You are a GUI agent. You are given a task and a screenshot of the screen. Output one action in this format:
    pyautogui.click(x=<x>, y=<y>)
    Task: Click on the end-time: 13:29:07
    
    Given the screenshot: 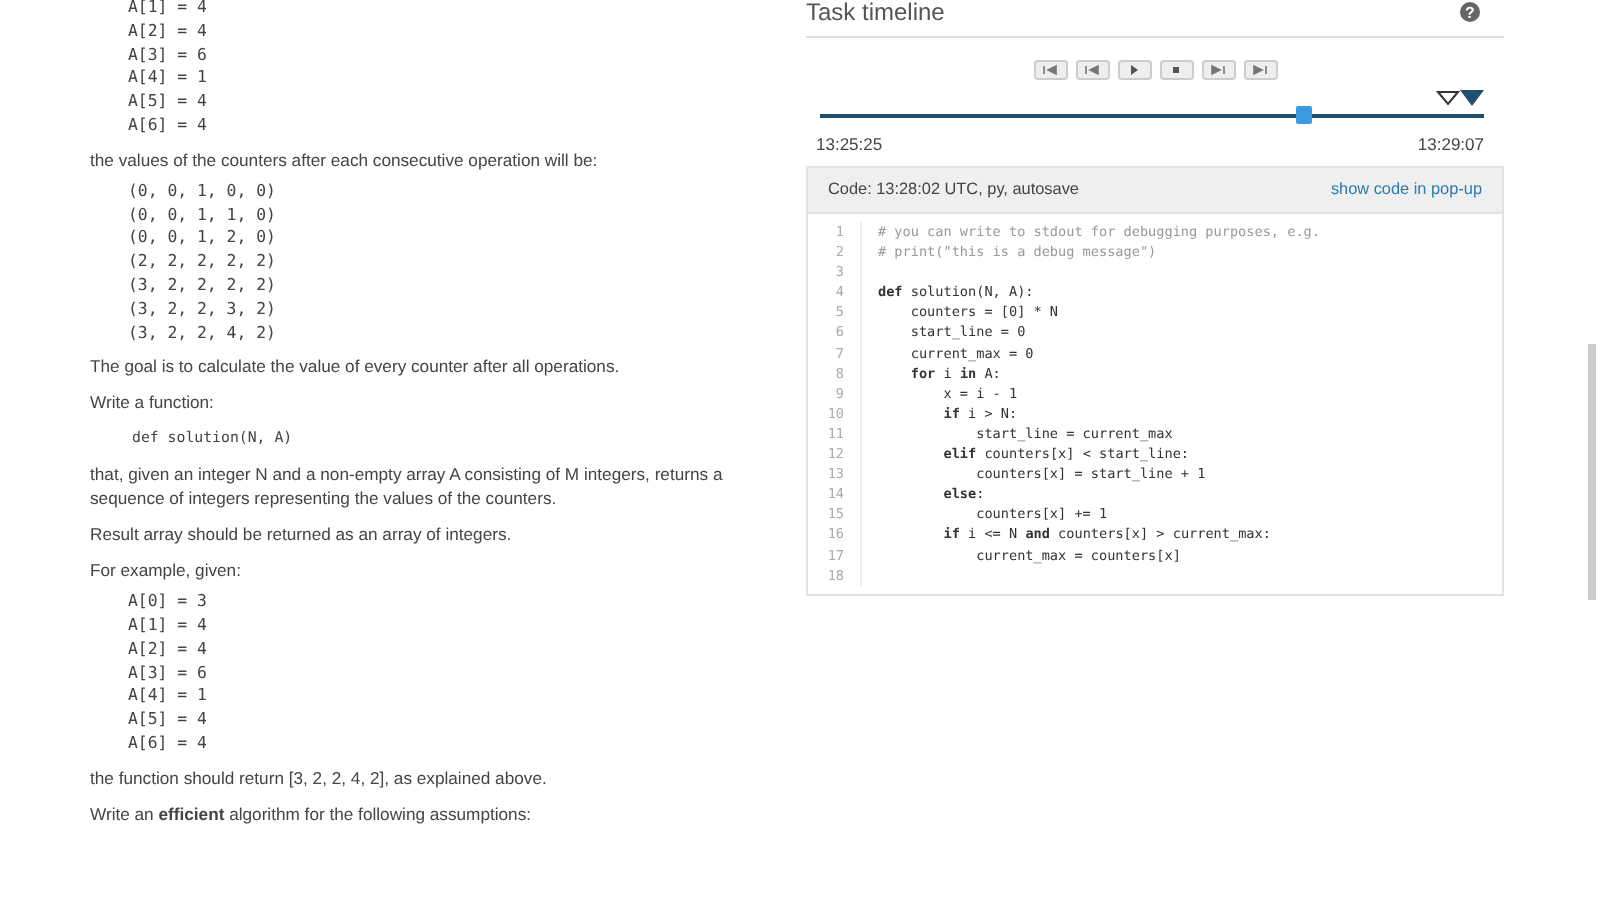 What is the action you would take?
    pyautogui.click(x=1450, y=144)
    